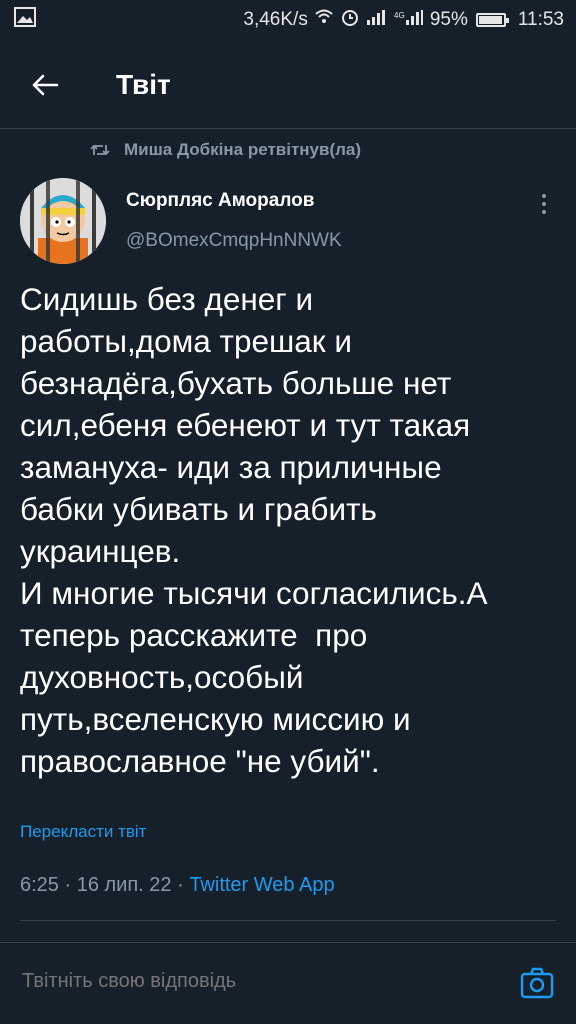 The height and width of the screenshot is (1024, 576). Describe the element at coordinates (234, 241) in the screenshot. I see `author-handle: @BOmexCmqpHnNNWK` at that location.